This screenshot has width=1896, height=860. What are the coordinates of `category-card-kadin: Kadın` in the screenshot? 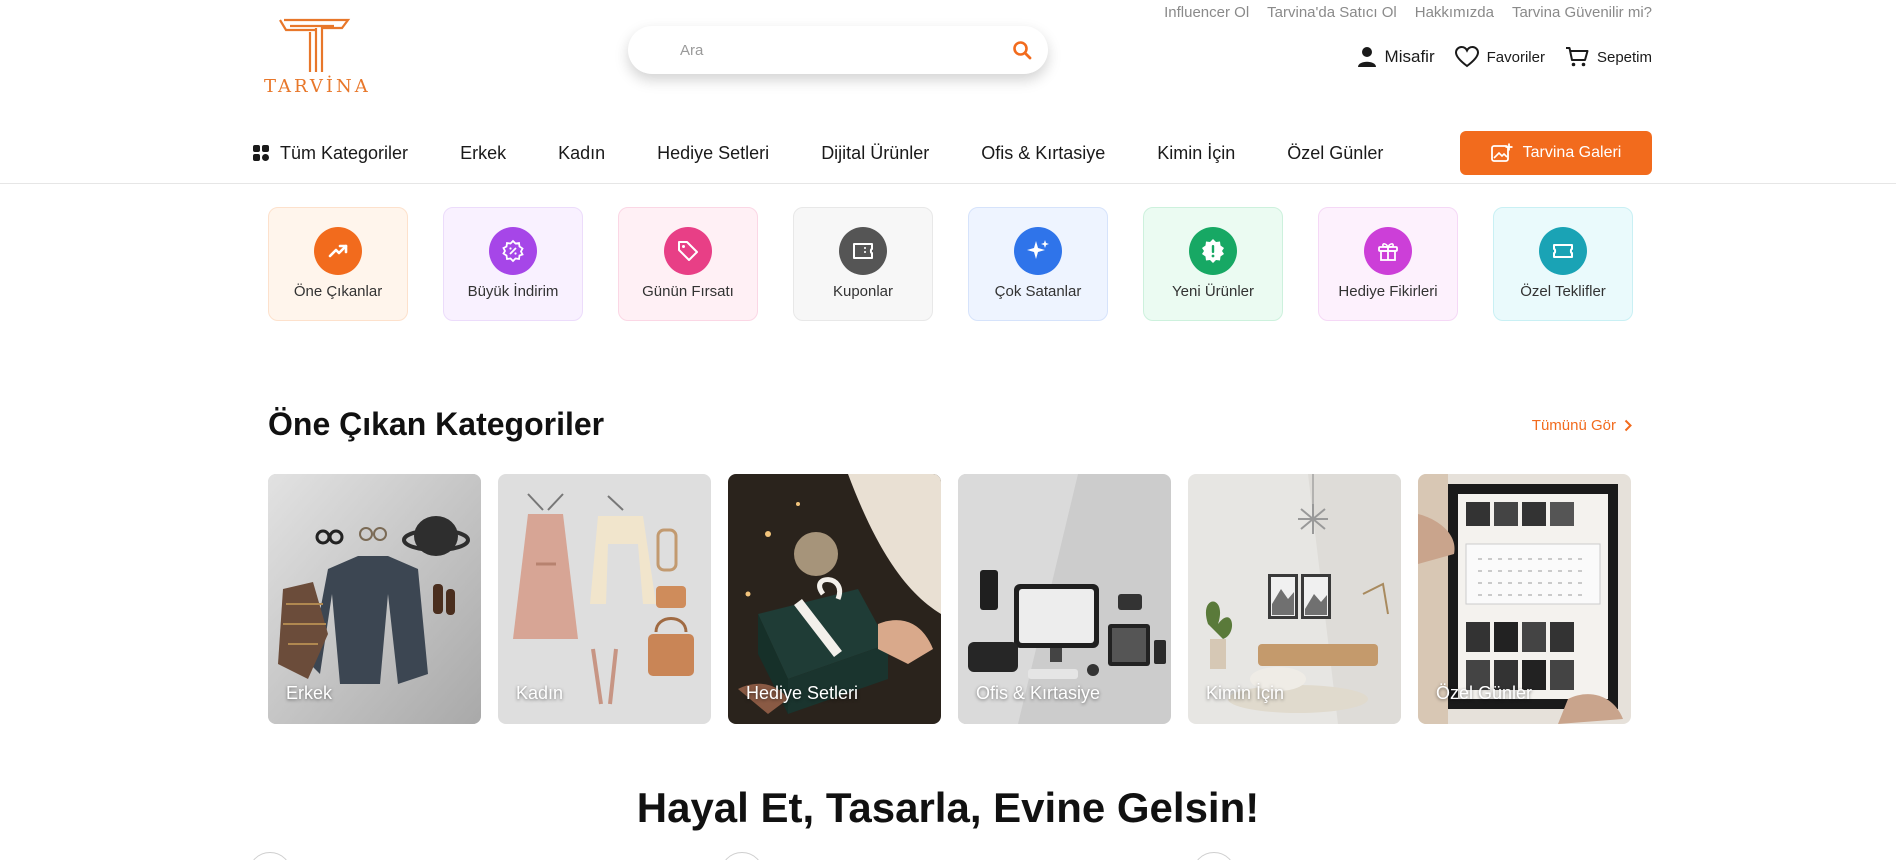 It's located at (604, 599).